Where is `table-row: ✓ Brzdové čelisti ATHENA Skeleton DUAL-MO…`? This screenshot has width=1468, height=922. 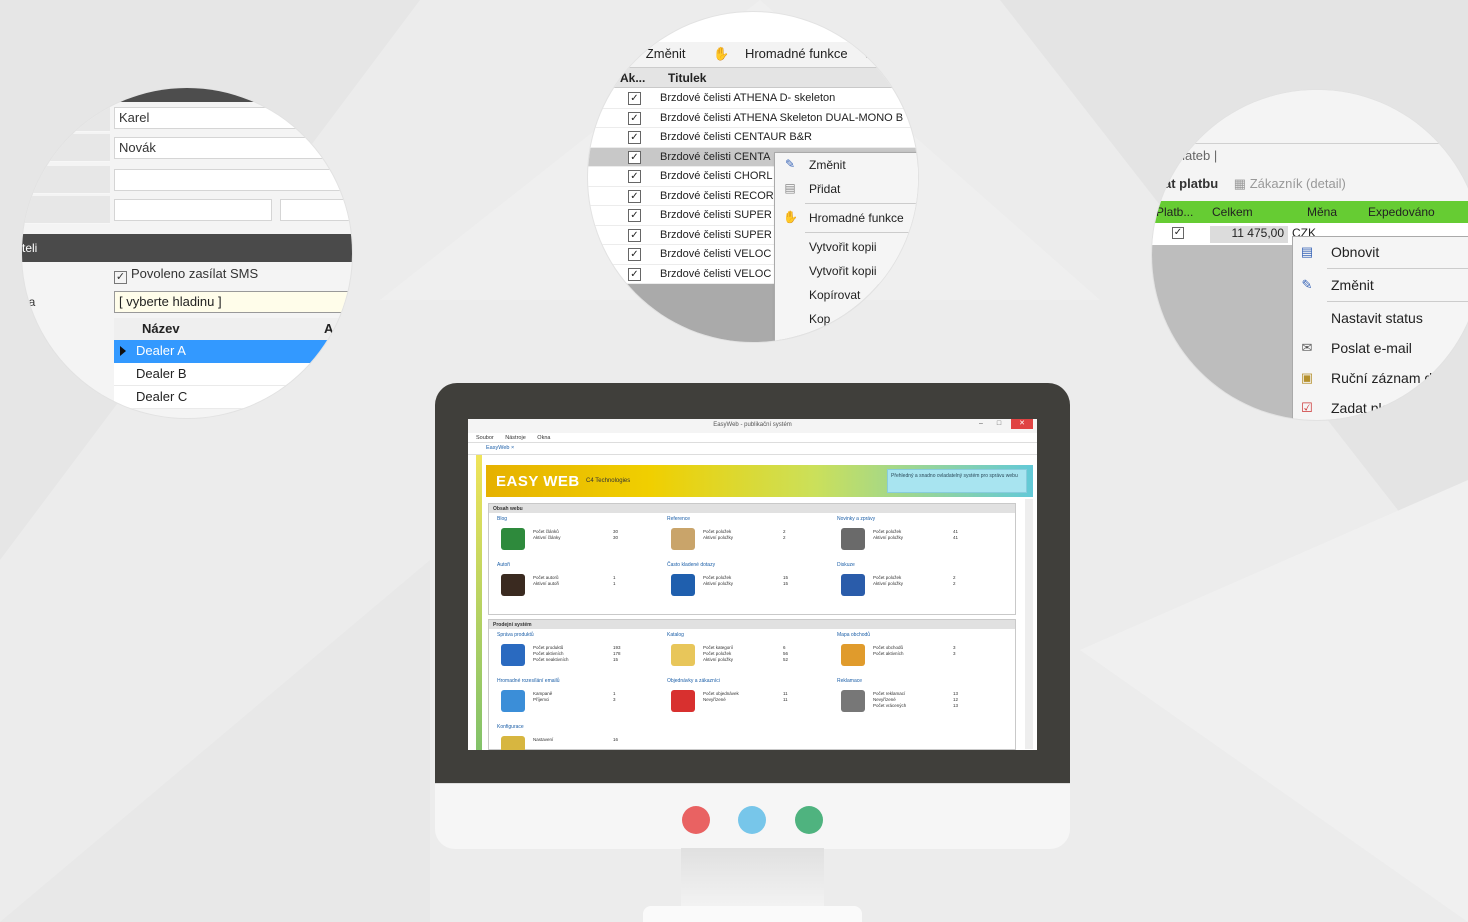 table-row: ✓ Brzdové čelisti ATHENA Skeleton DUAL-MO… is located at coordinates (753, 118).